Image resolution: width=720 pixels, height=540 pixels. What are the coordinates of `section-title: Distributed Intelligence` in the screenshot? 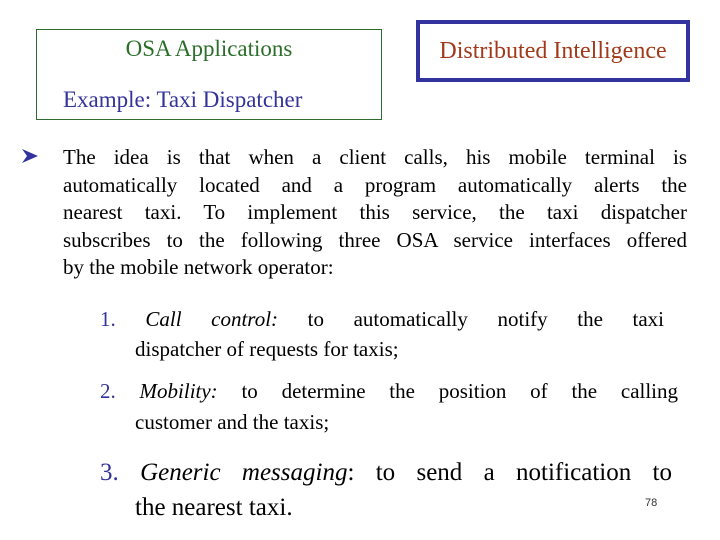 It's located at (553, 51).